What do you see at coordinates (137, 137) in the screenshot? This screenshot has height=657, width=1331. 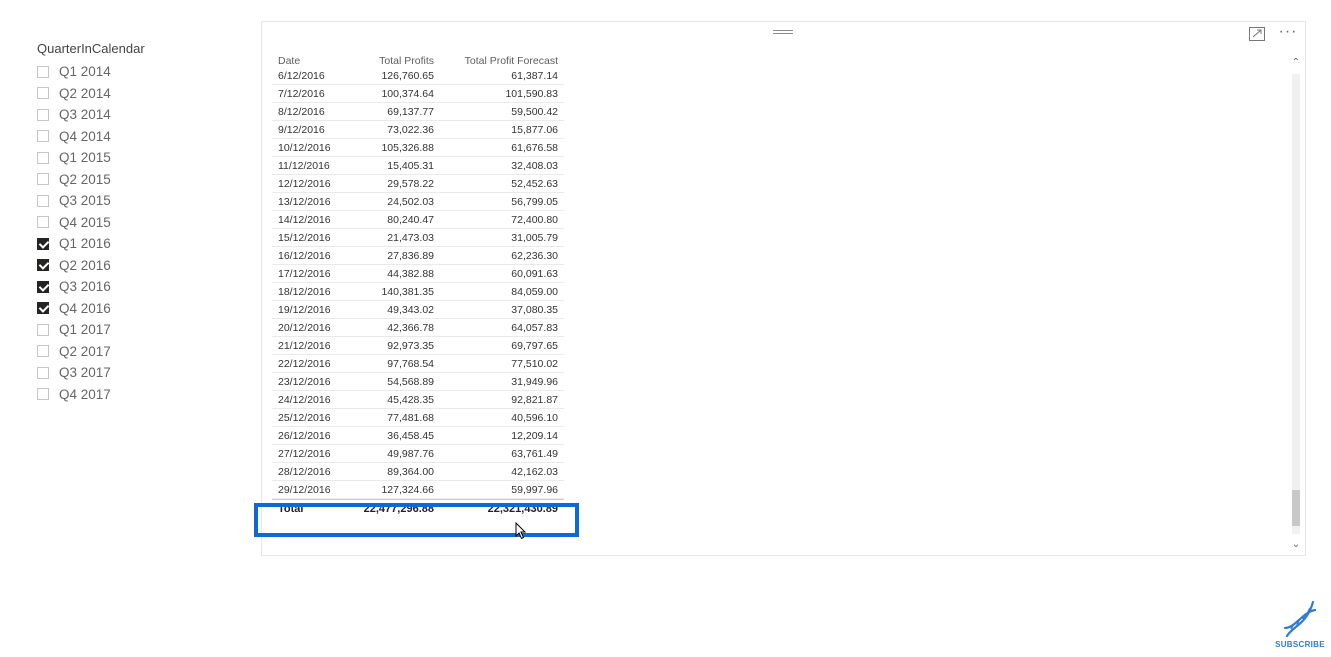 I see `slicer-item: Q4 2014` at bounding box center [137, 137].